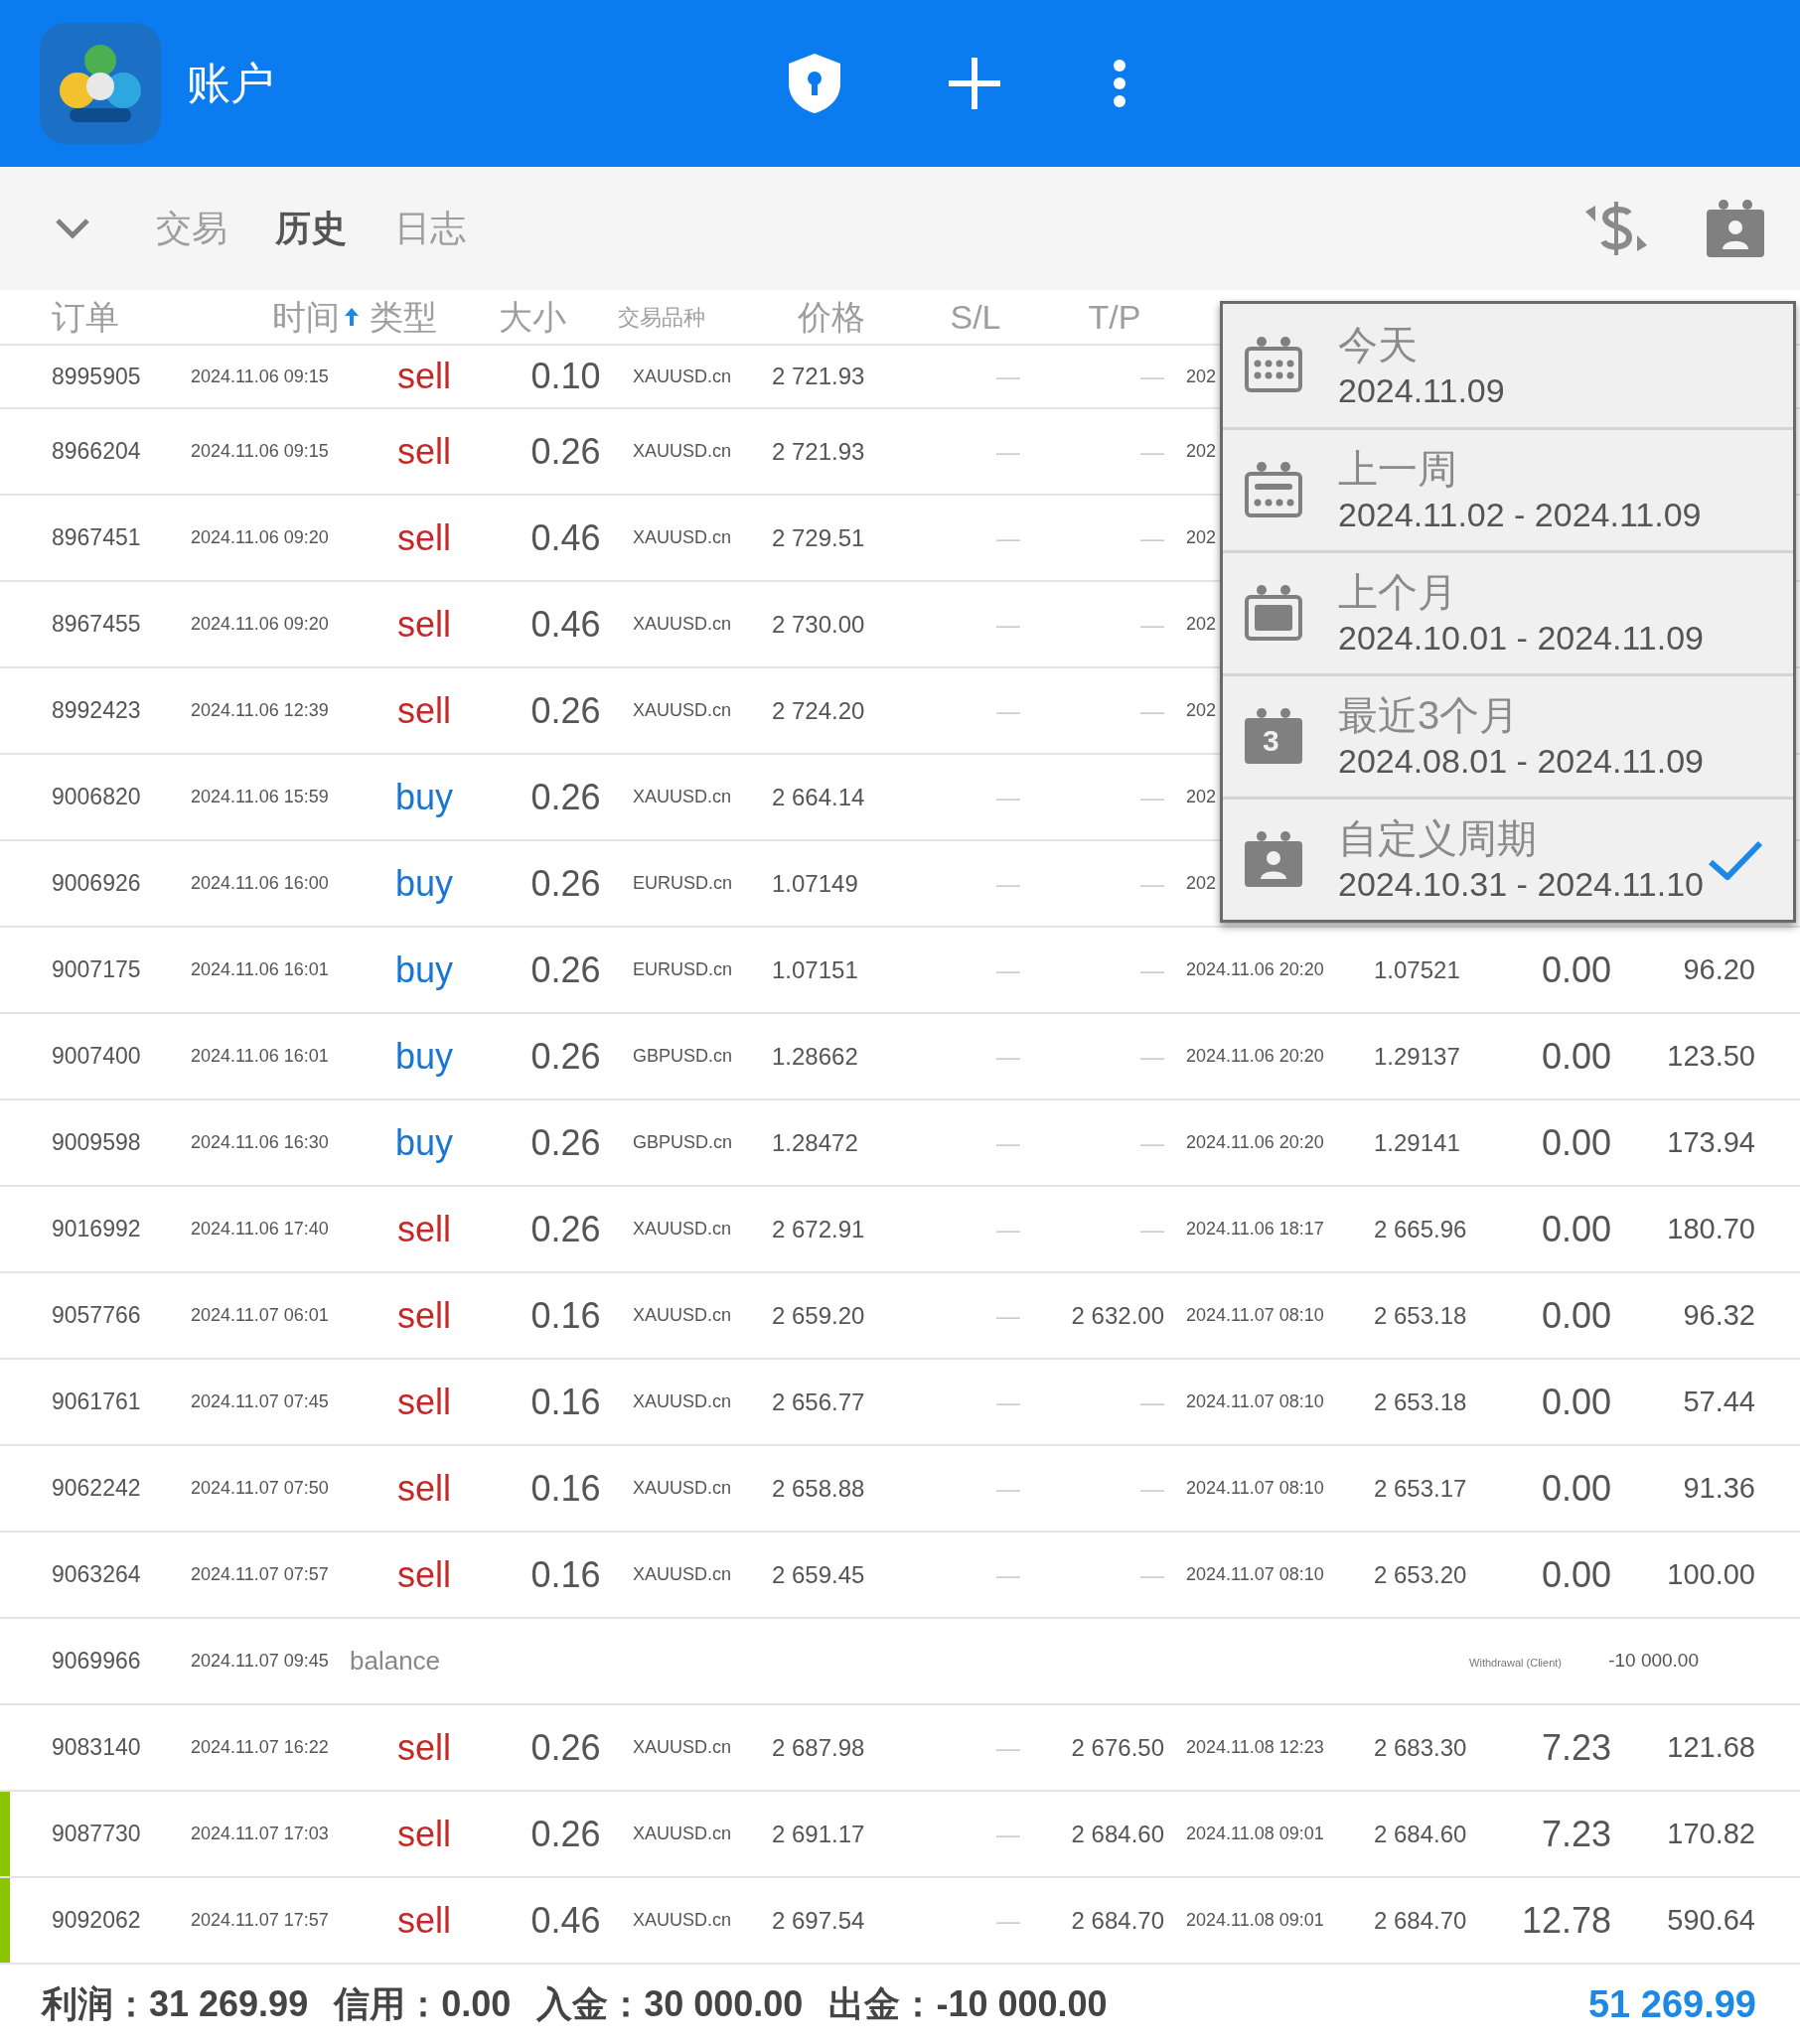 This screenshot has height=2044, width=1800. Describe the element at coordinates (85, 317) in the screenshot. I see `column-header: 订单` at that location.